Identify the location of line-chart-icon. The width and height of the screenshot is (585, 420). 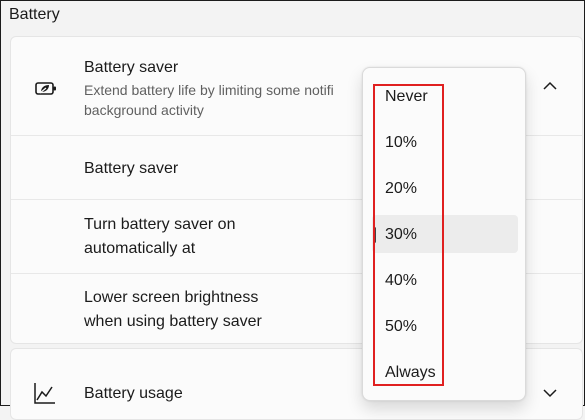
(44, 393).